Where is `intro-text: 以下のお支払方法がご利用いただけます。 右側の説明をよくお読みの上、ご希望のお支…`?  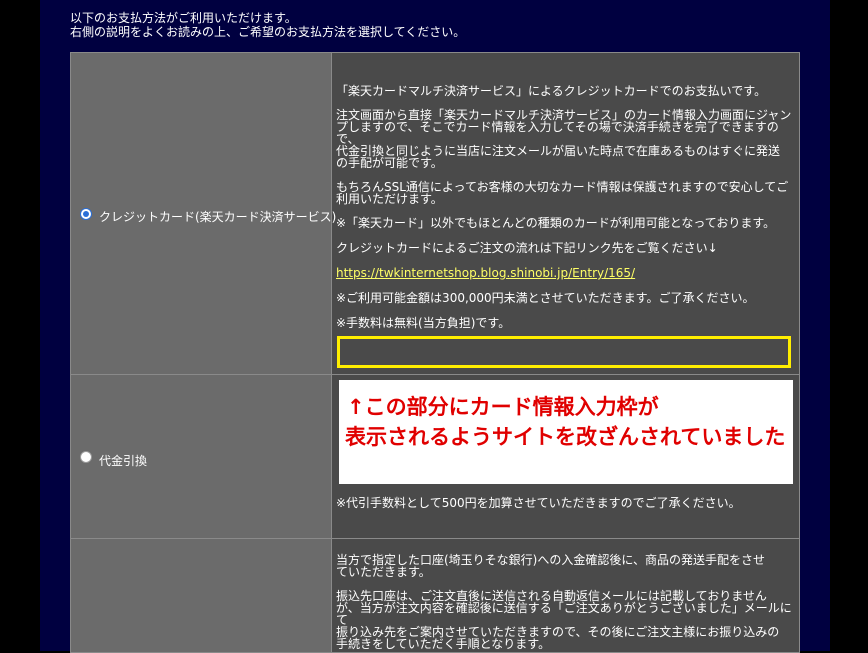 intro-text: 以下のお支払方法がご利用いただけます。 右側の説明をよくお読みの上、ご希望のお支… is located at coordinates (267, 25).